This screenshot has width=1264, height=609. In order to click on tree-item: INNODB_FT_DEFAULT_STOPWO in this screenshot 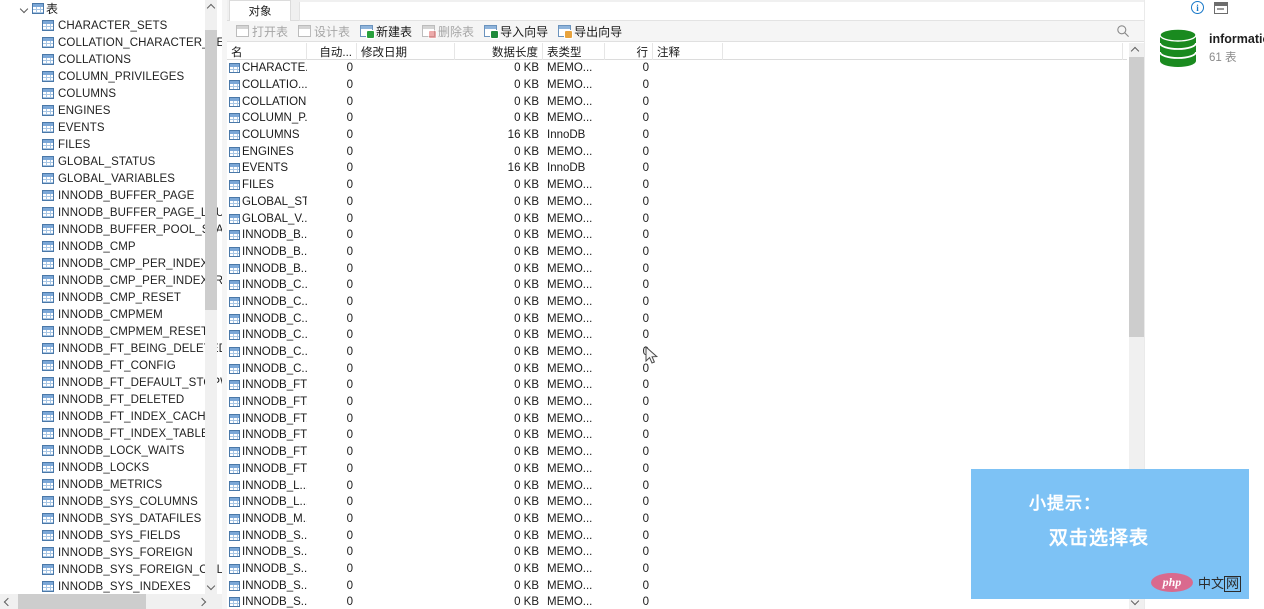, I will do `click(111, 382)`.